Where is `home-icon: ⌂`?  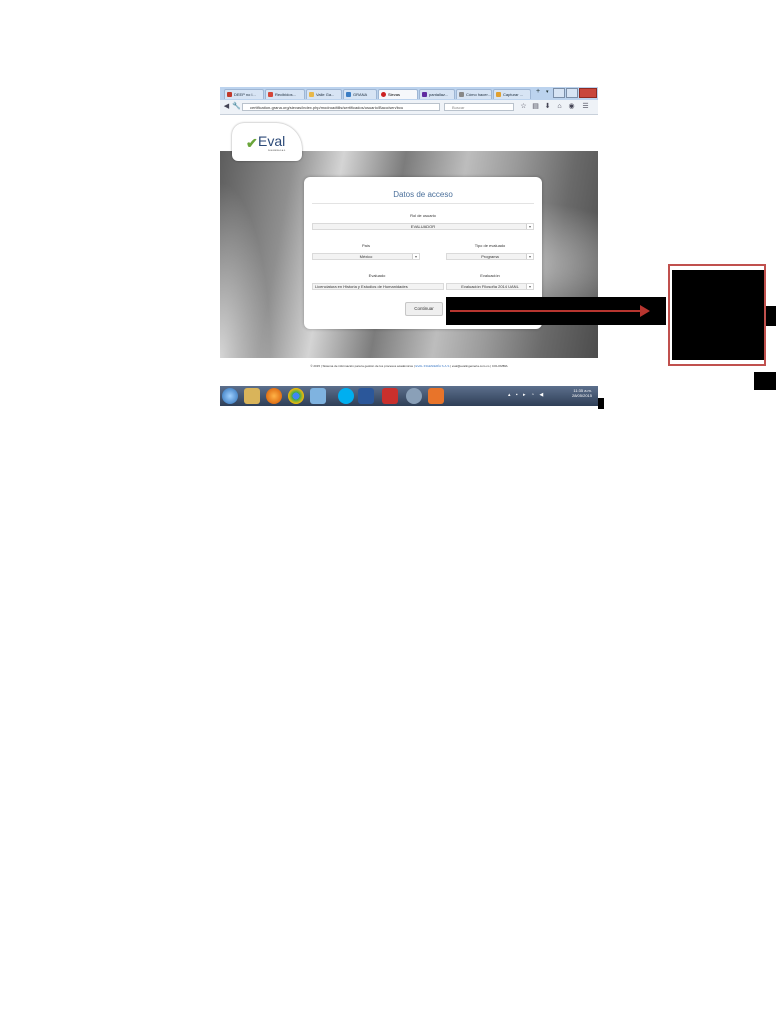 home-icon: ⌂ is located at coordinates (559, 106).